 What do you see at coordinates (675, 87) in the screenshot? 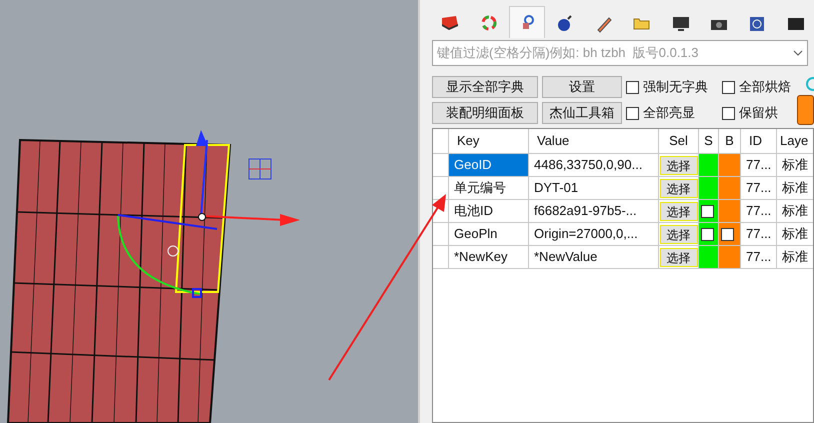
I see `checkbox-label: 强制无字典` at bounding box center [675, 87].